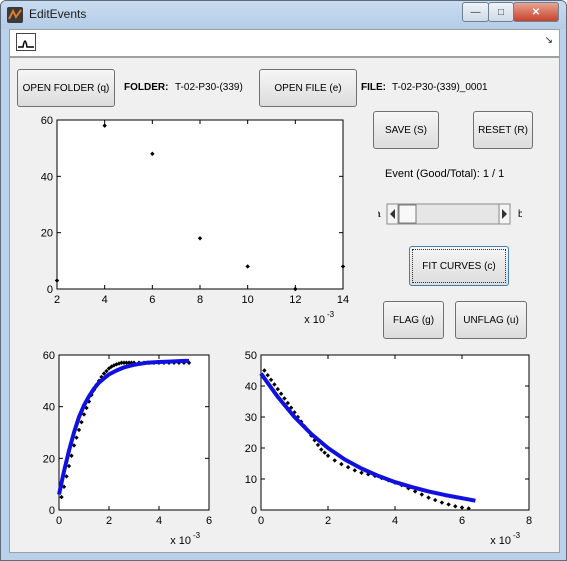 This screenshot has width=567, height=561. I want to click on minimize-button: —, so click(475, 12).